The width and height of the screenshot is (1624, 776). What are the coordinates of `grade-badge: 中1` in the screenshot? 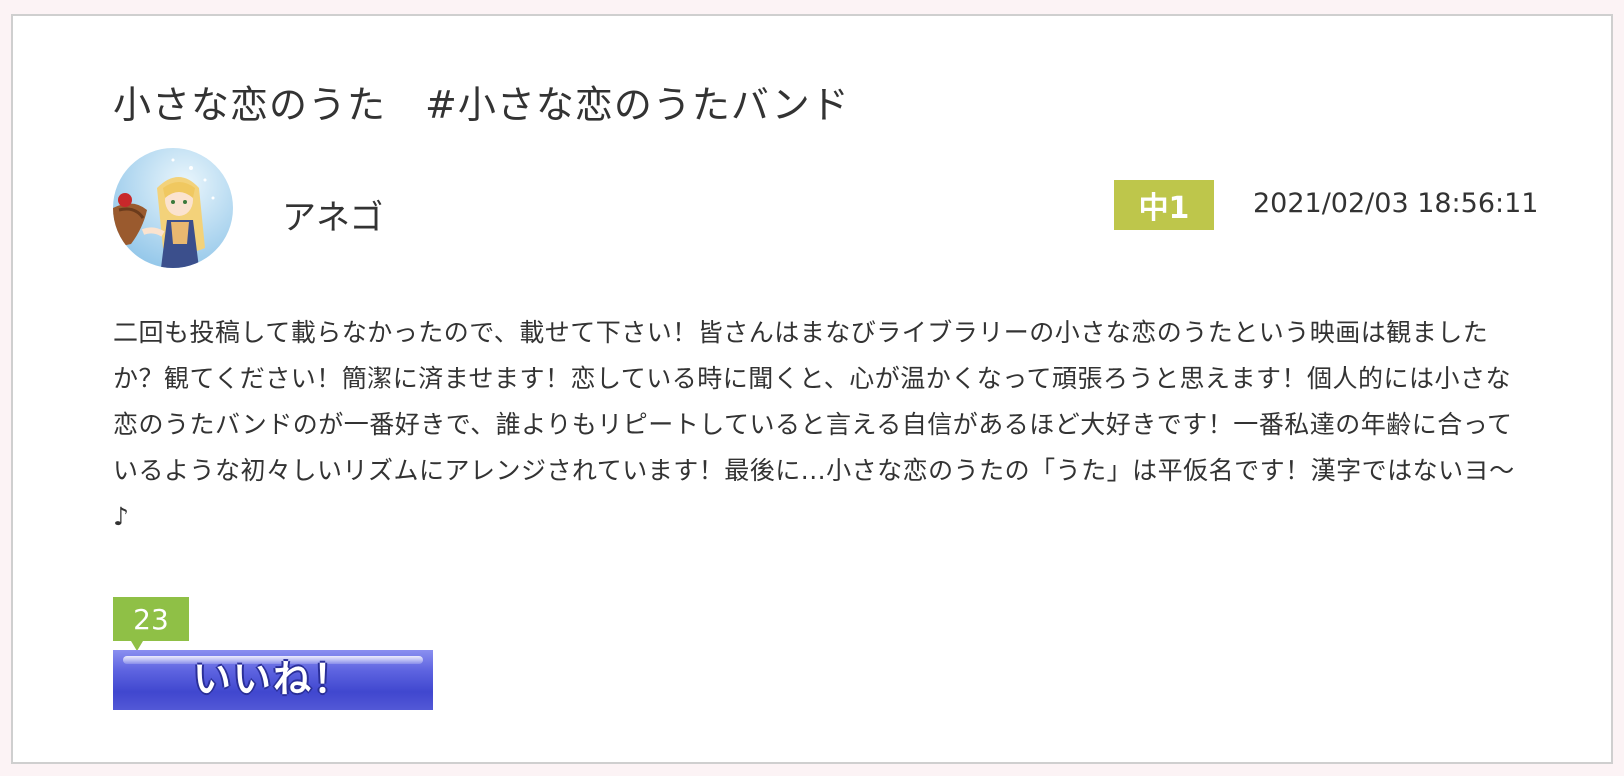 It's located at (1164, 205).